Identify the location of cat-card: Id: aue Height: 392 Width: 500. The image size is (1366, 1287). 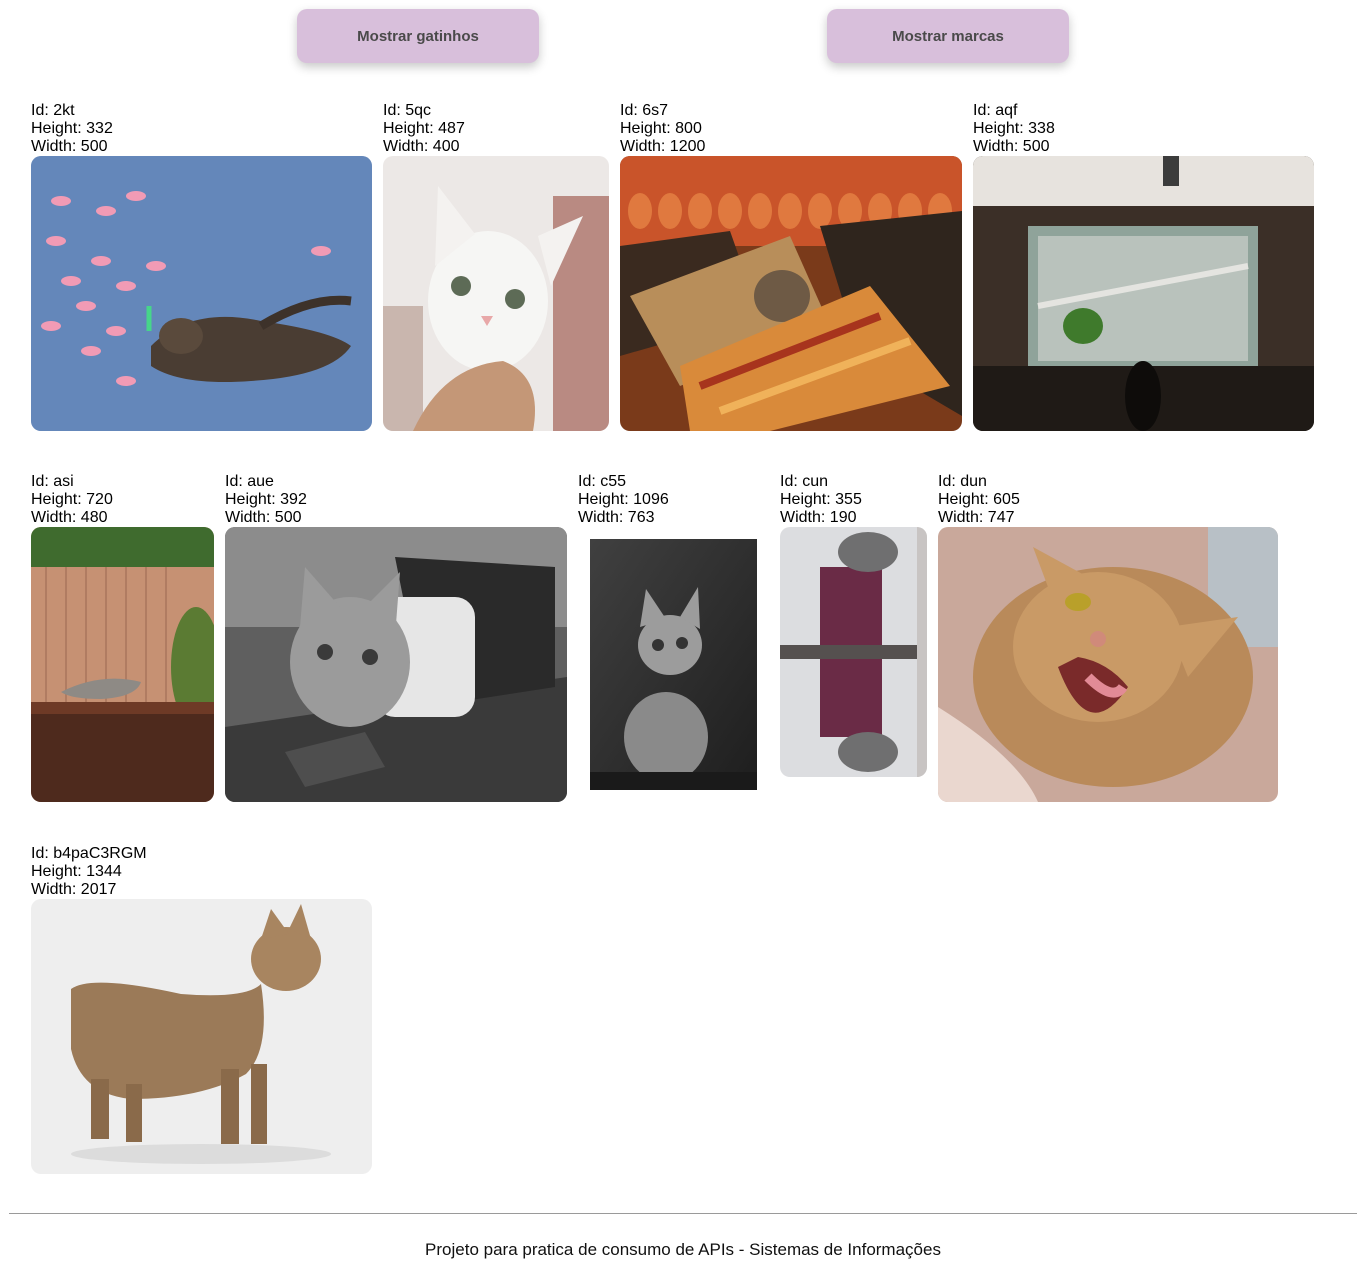
(396, 637).